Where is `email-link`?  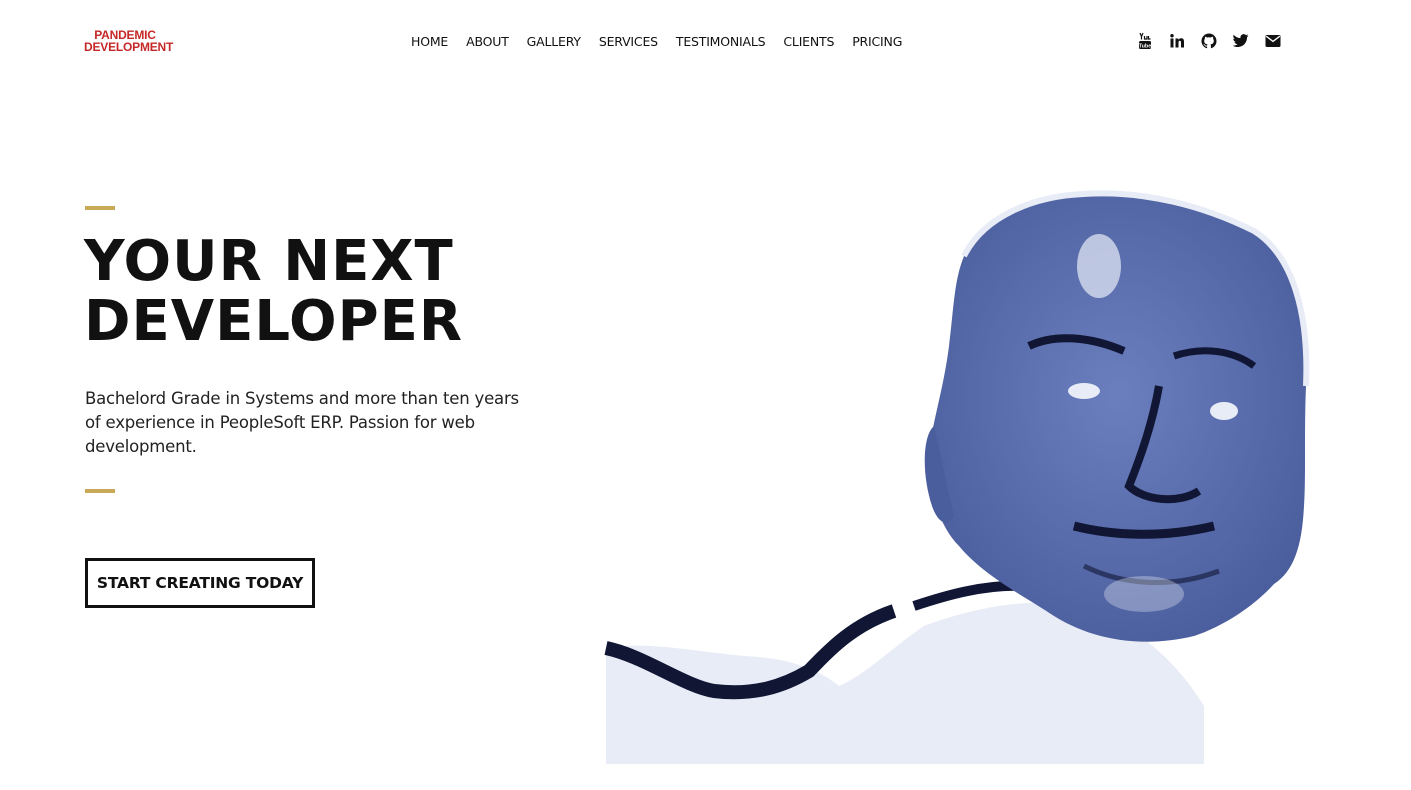
email-link is located at coordinates (1273, 41).